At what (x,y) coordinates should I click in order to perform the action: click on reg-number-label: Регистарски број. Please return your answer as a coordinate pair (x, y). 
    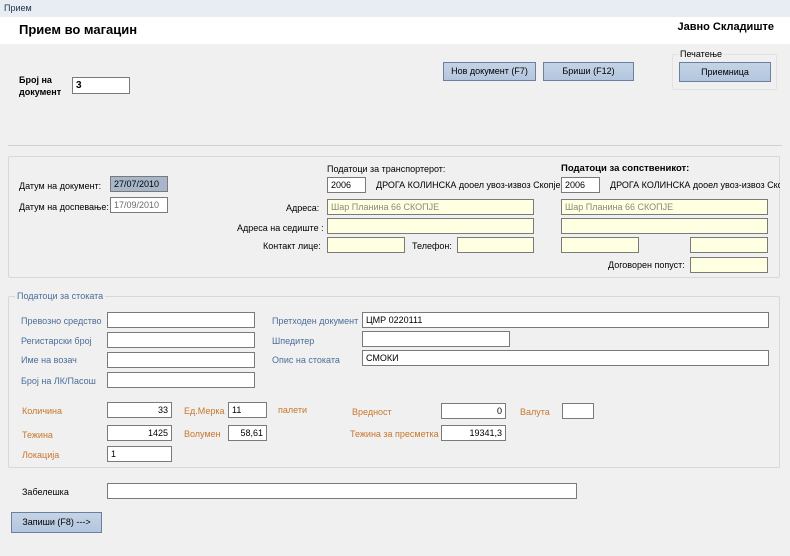
    Looking at the image, I should click on (56, 341).